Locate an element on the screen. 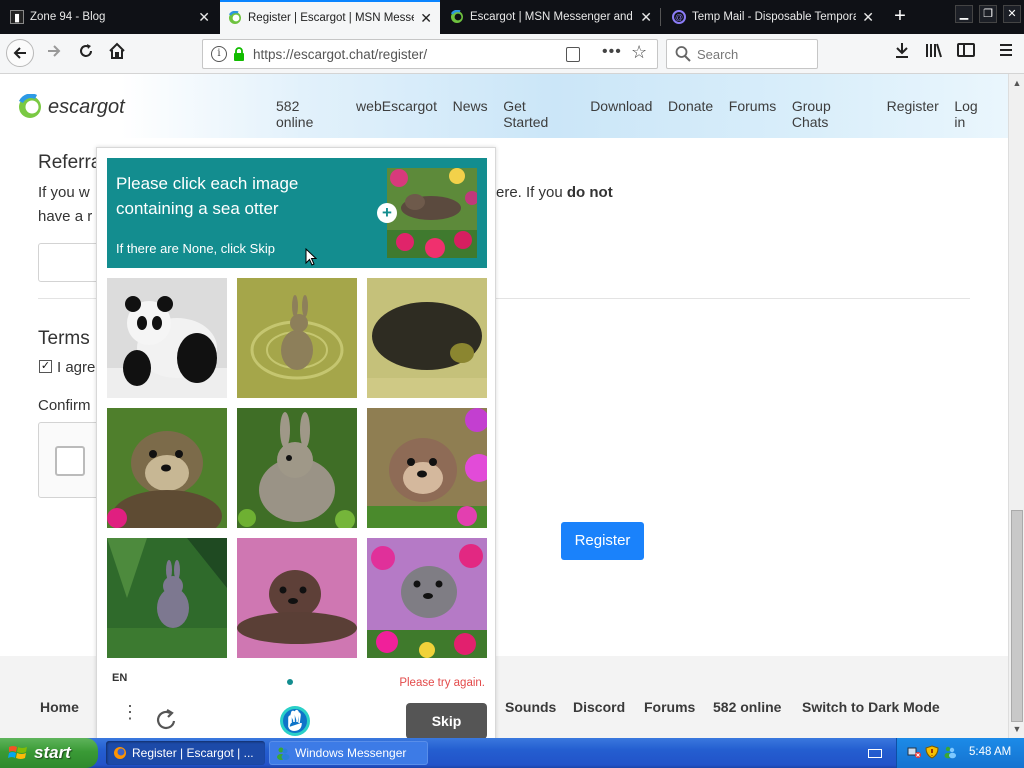 The height and width of the screenshot is (768, 1024). brand-name: escargot is located at coordinates (86, 106).